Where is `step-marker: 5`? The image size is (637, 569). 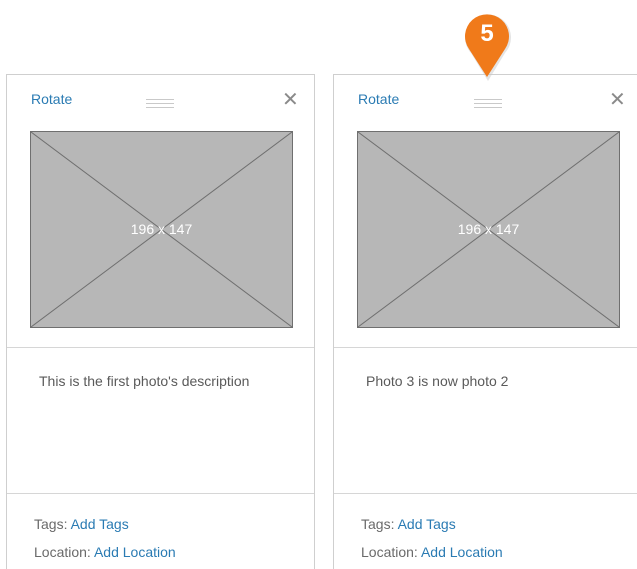 step-marker: 5 is located at coordinates (487, 46).